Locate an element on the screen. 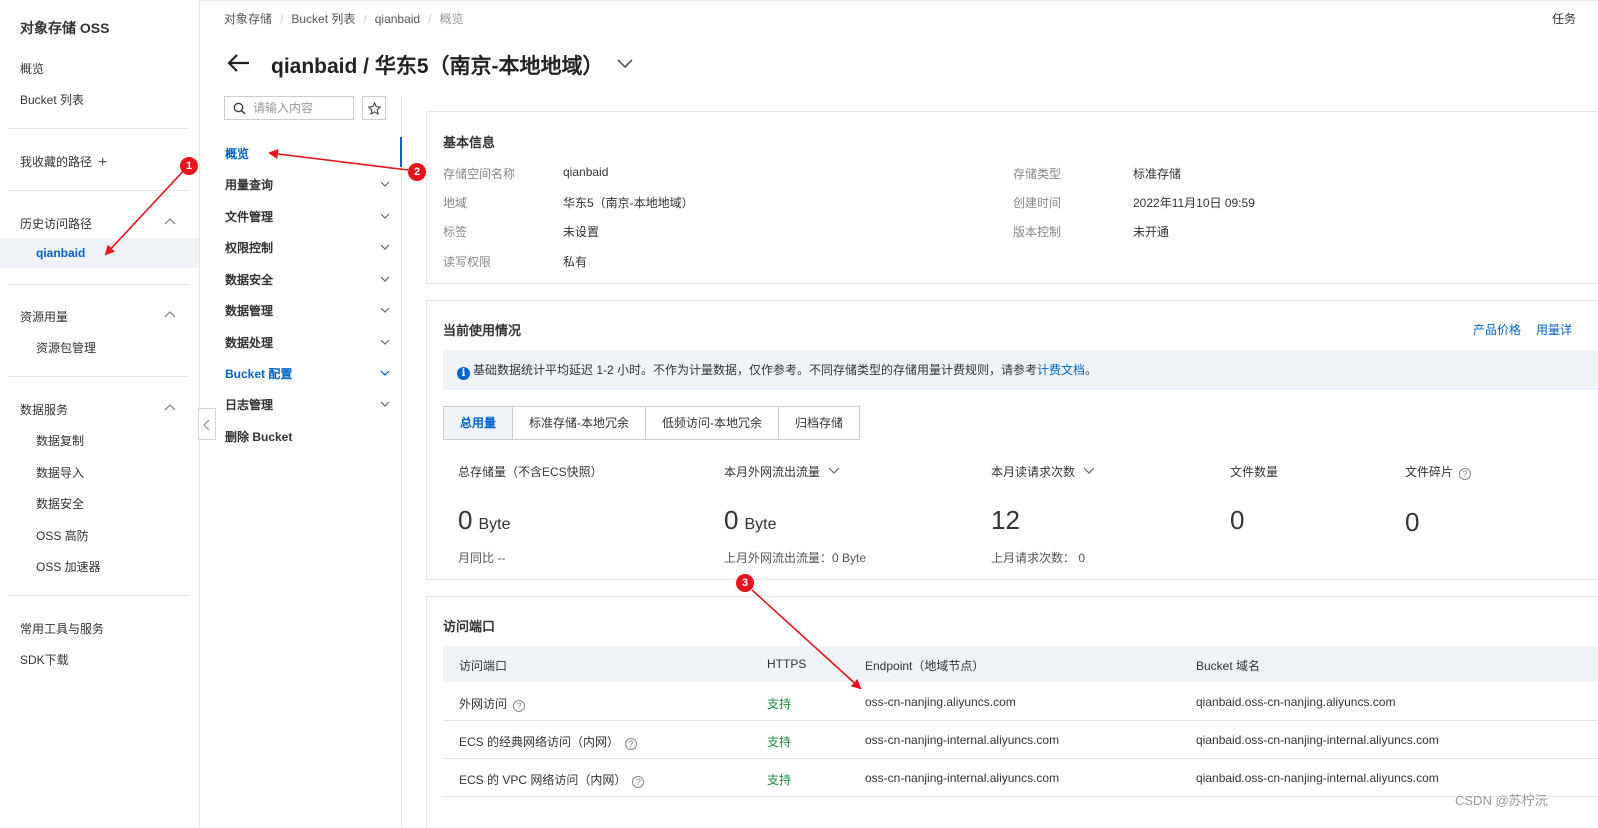 This screenshot has height=828, width=1598. port-cell: 外网访问? is located at coordinates (492, 703).